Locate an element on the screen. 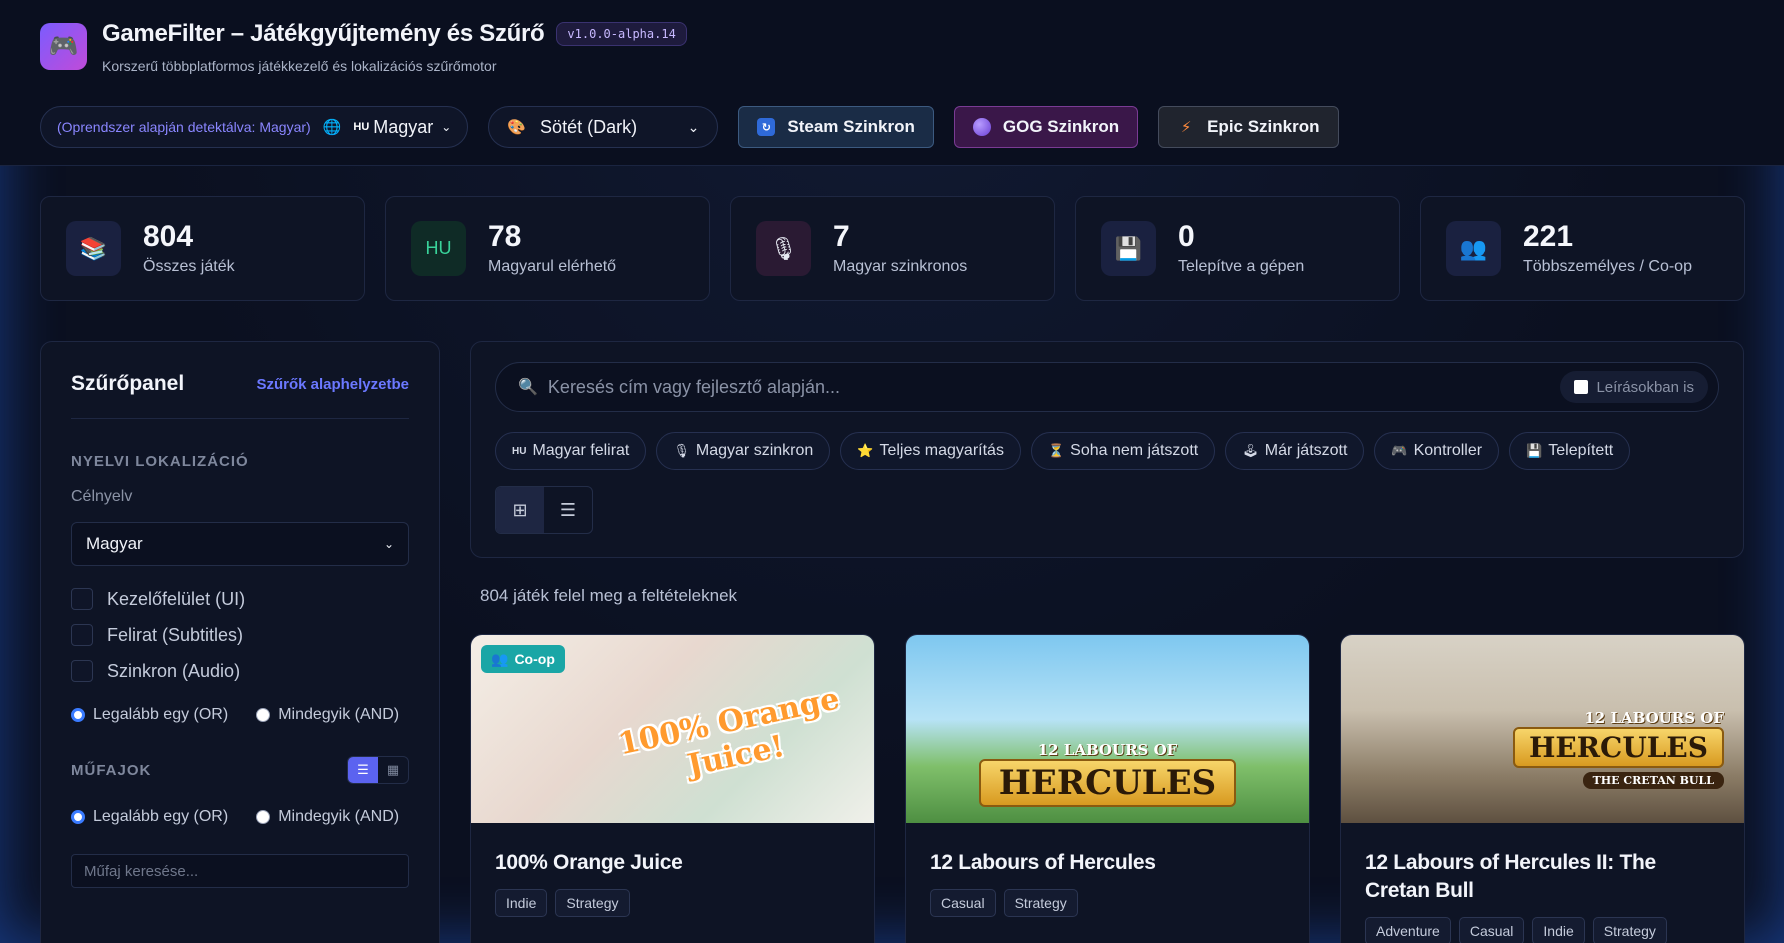  ui-checkbox is located at coordinates (82, 599).